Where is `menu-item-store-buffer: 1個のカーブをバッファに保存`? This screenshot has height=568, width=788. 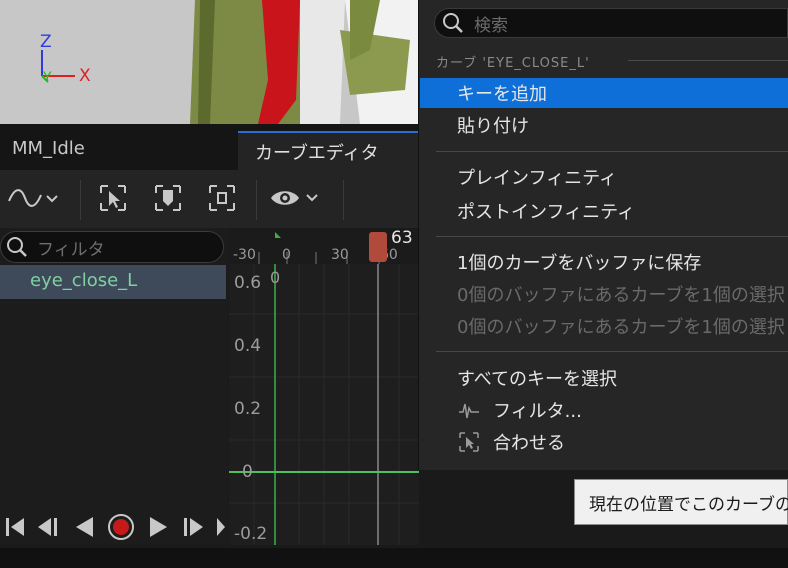 menu-item-store-buffer: 1個のカーブをバッファに保存 is located at coordinates (579, 262).